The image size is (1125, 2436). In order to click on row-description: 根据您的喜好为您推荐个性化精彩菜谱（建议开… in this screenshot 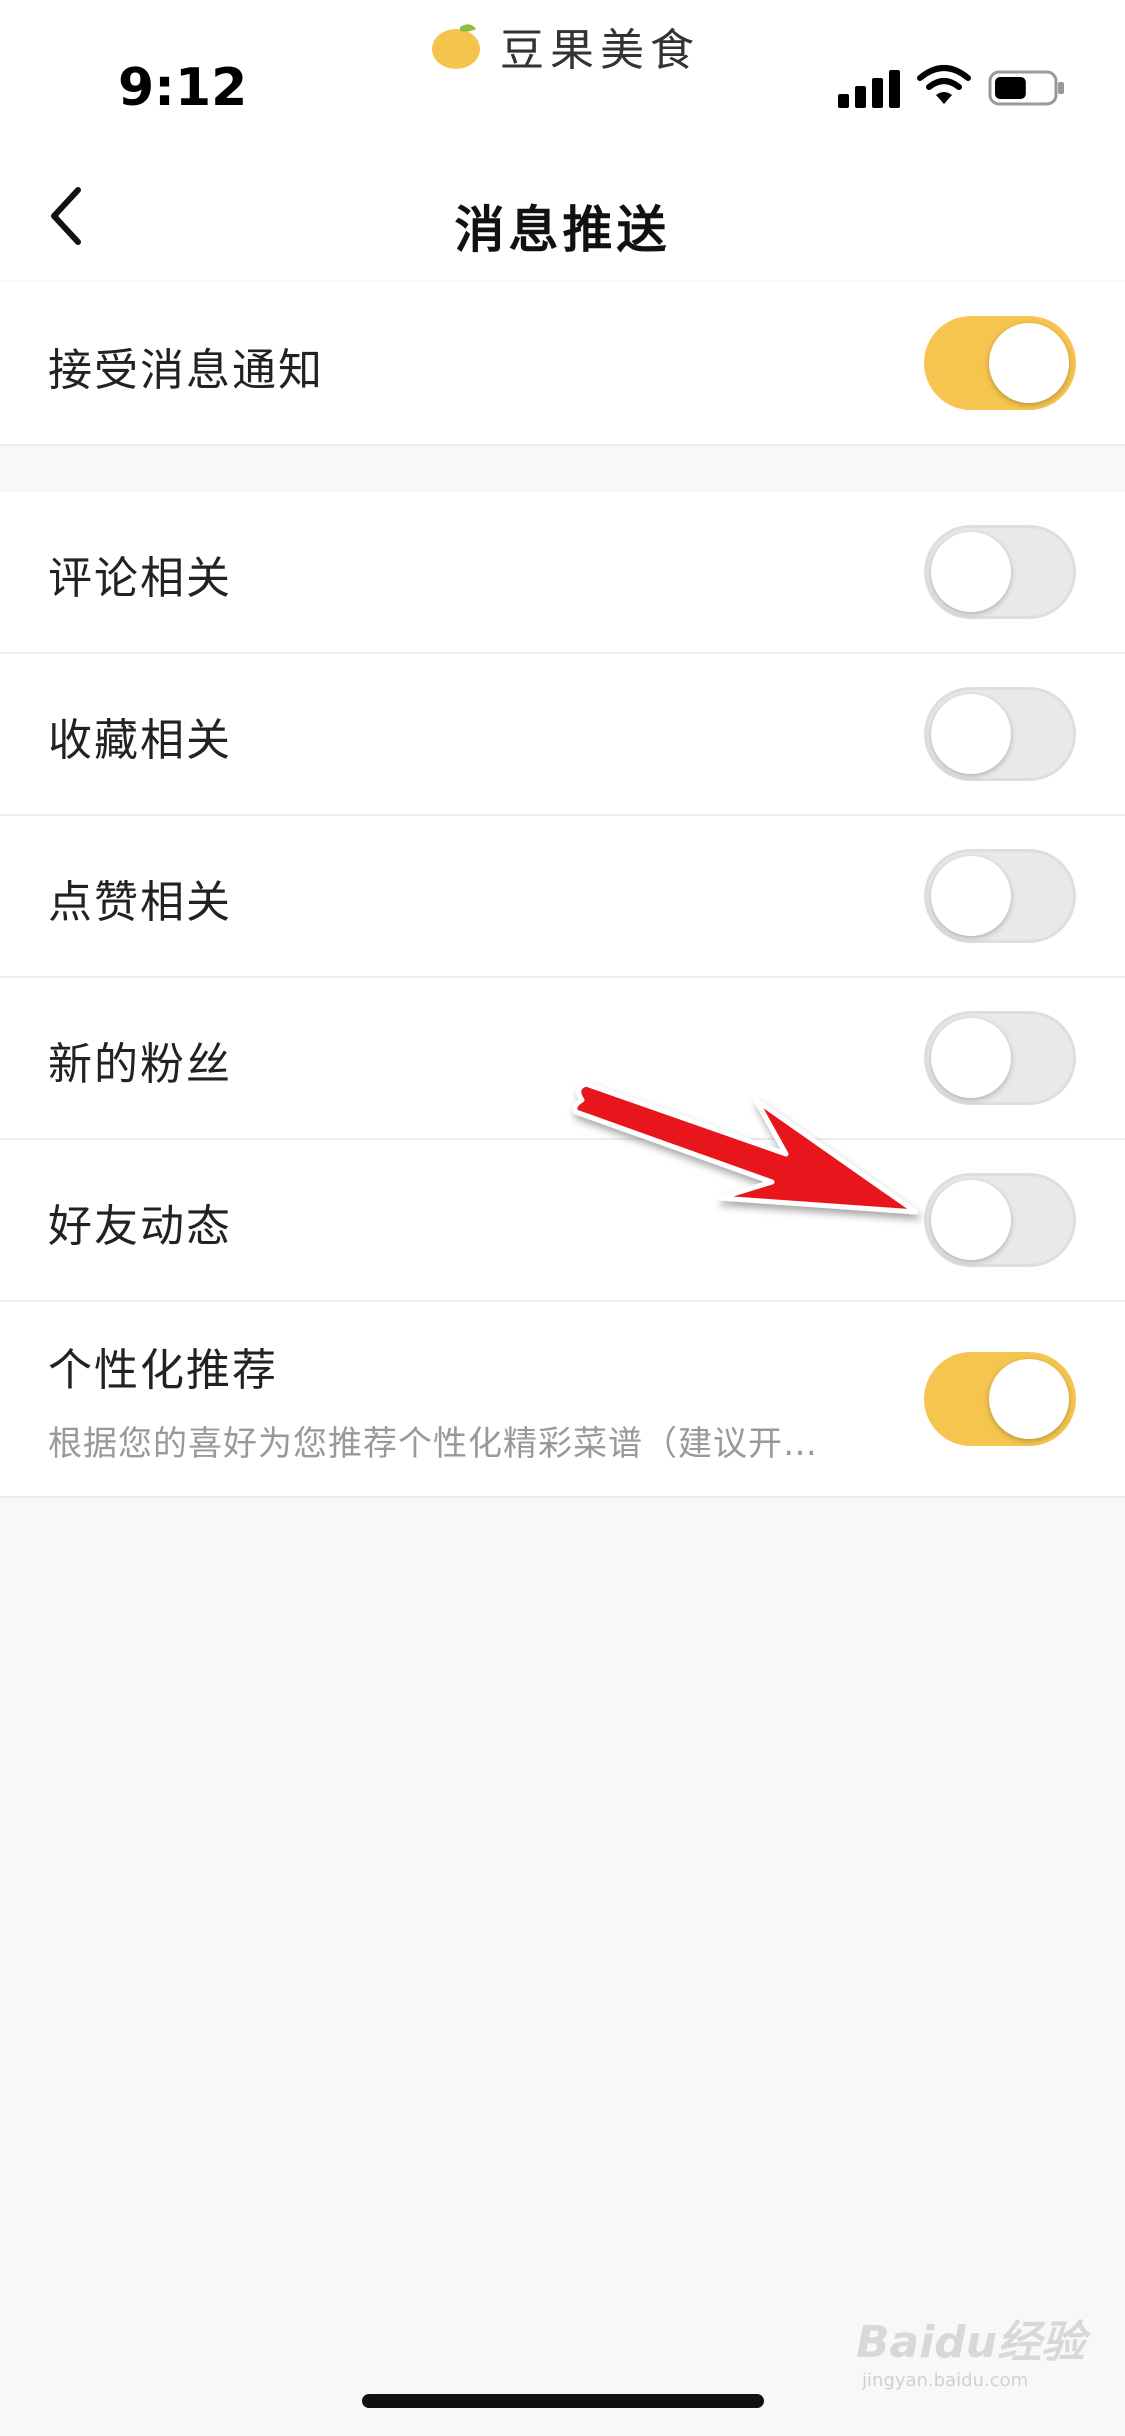, I will do `click(433, 1444)`.